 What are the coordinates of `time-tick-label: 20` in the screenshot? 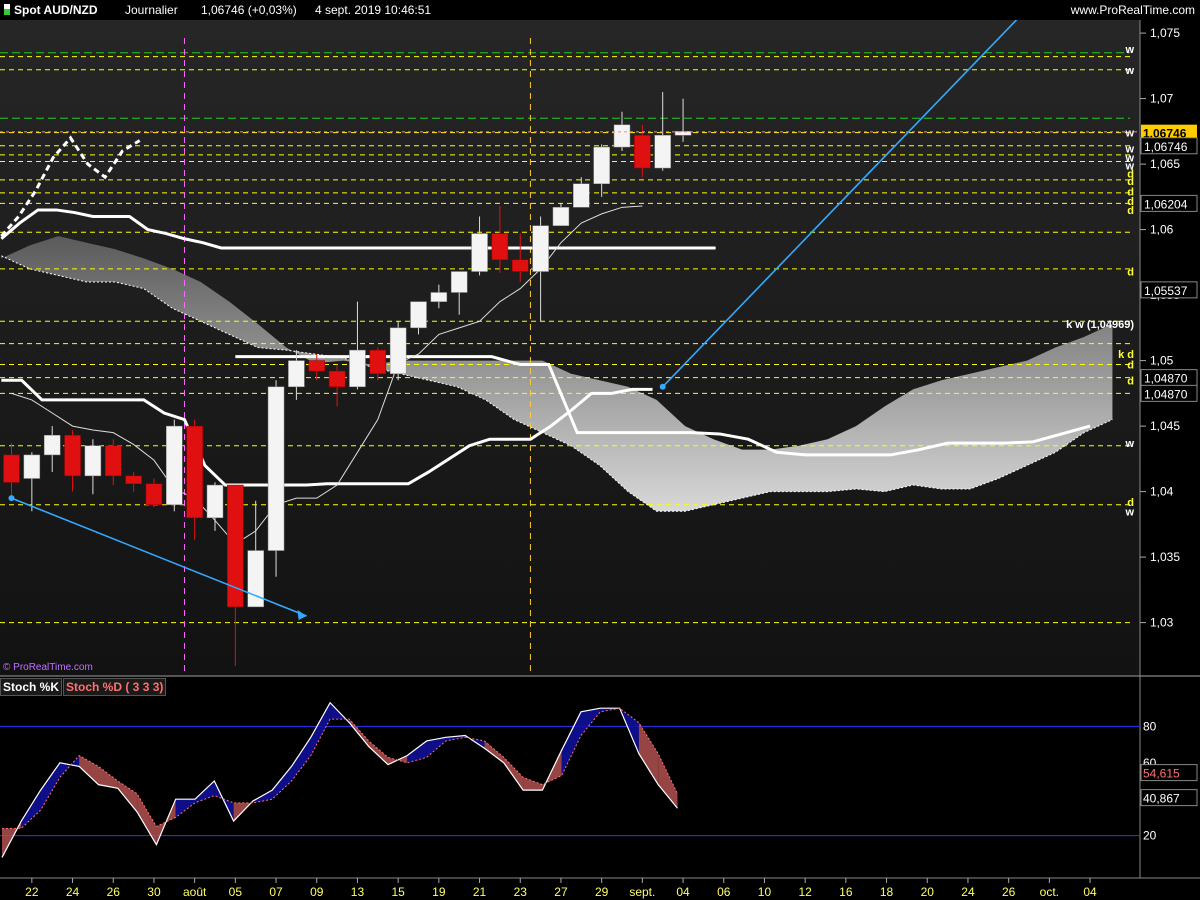 It's located at (928, 892).